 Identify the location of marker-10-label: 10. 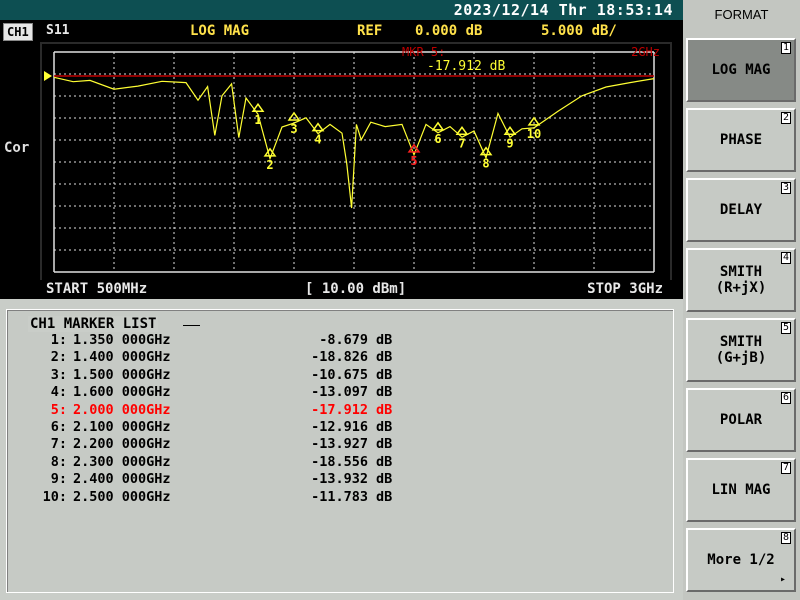
(534, 134).